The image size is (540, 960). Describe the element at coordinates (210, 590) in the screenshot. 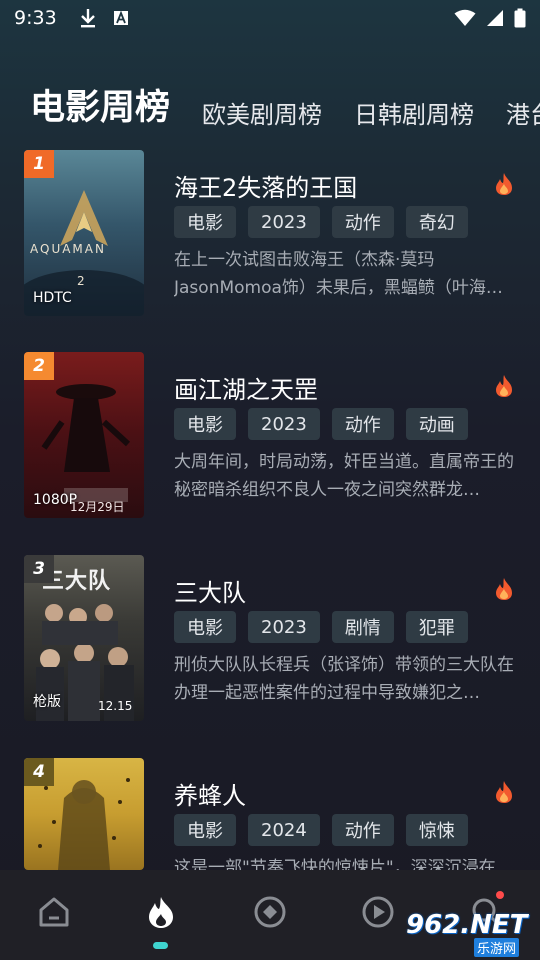

I see `item-title: 三大队` at that location.